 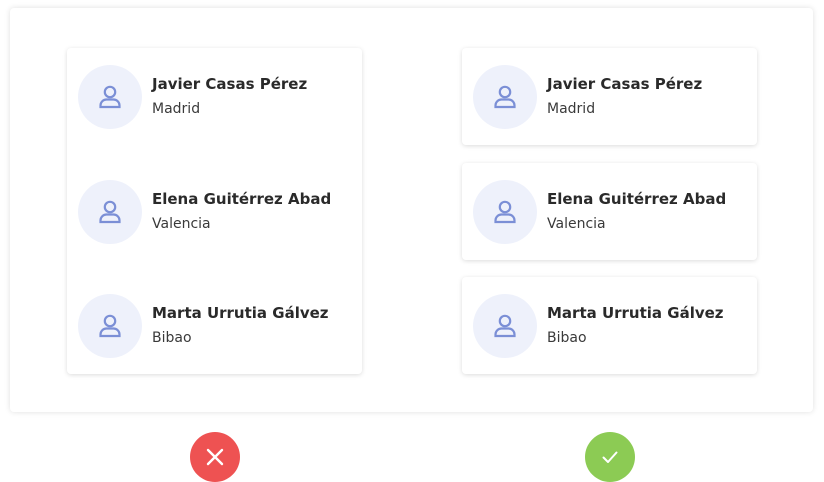 I want to click on correct-badge, so click(x=610, y=457).